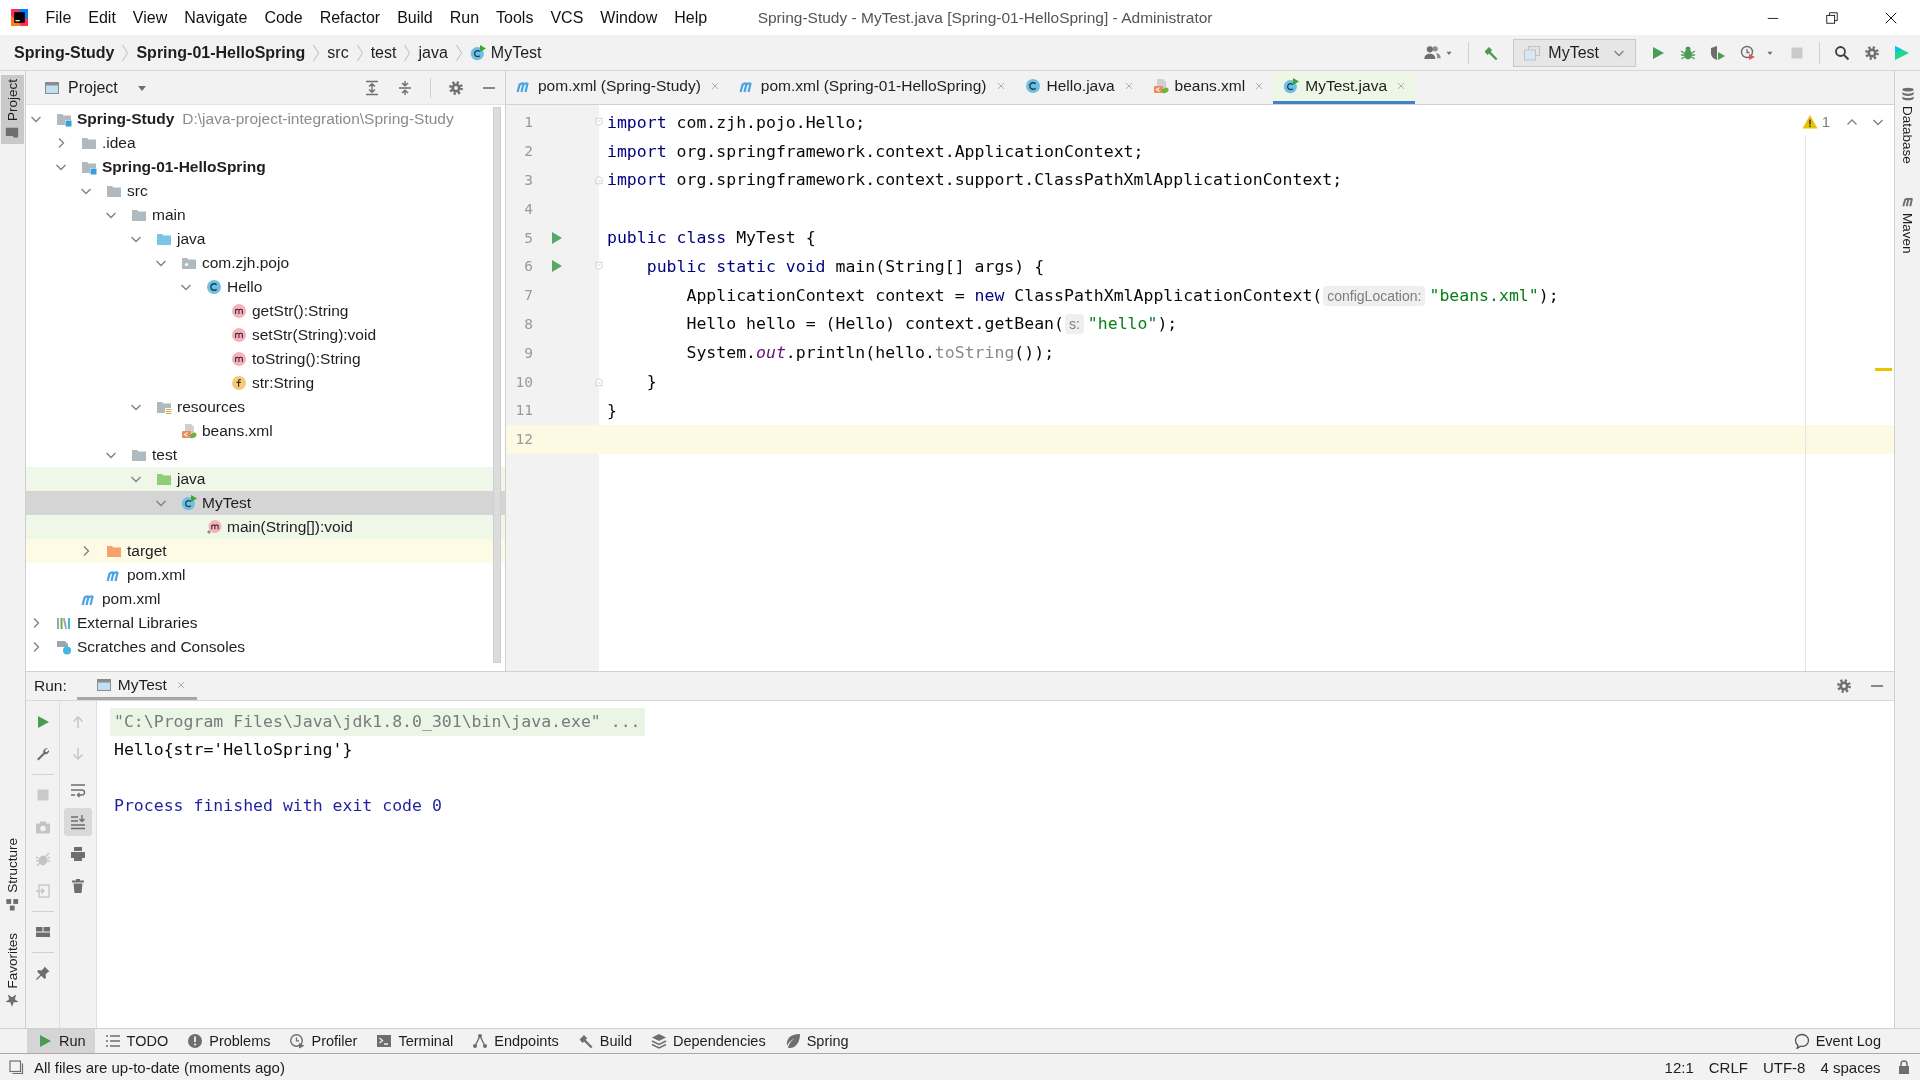  What do you see at coordinates (265, 311) in the screenshot?
I see `tree-item: getStr():String` at bounding box center [265, 311].